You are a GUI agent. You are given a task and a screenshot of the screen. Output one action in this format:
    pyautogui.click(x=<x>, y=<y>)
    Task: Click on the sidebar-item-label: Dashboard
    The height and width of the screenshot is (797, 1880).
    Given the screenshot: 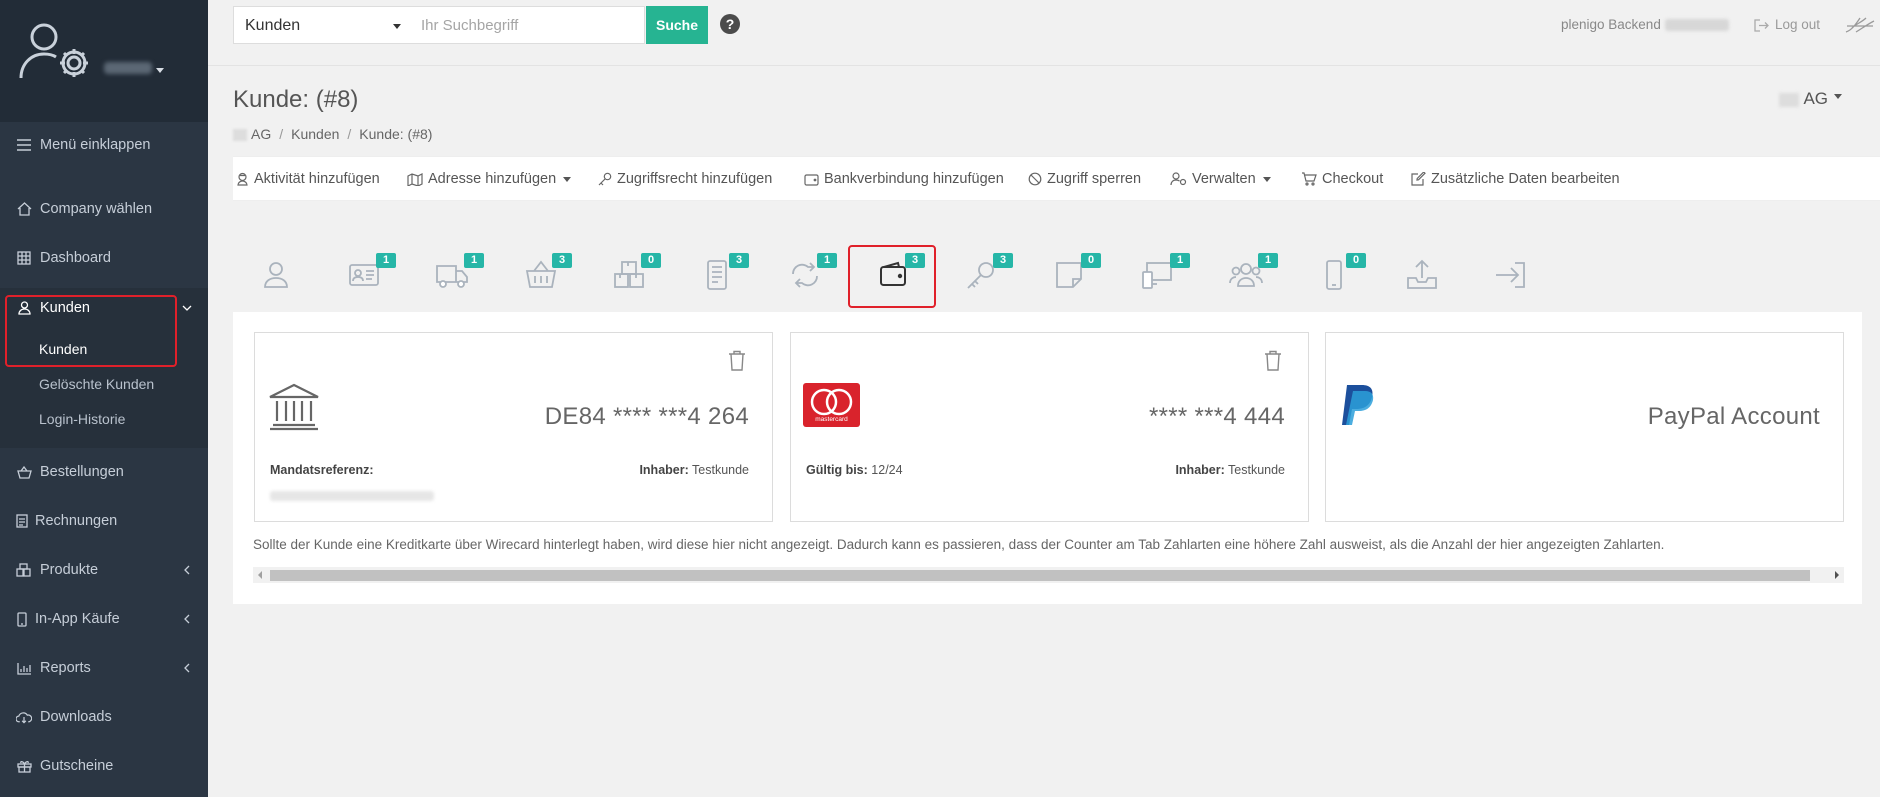 What is the action you would take?
    pyautogui.click(x=75, y=258)
    